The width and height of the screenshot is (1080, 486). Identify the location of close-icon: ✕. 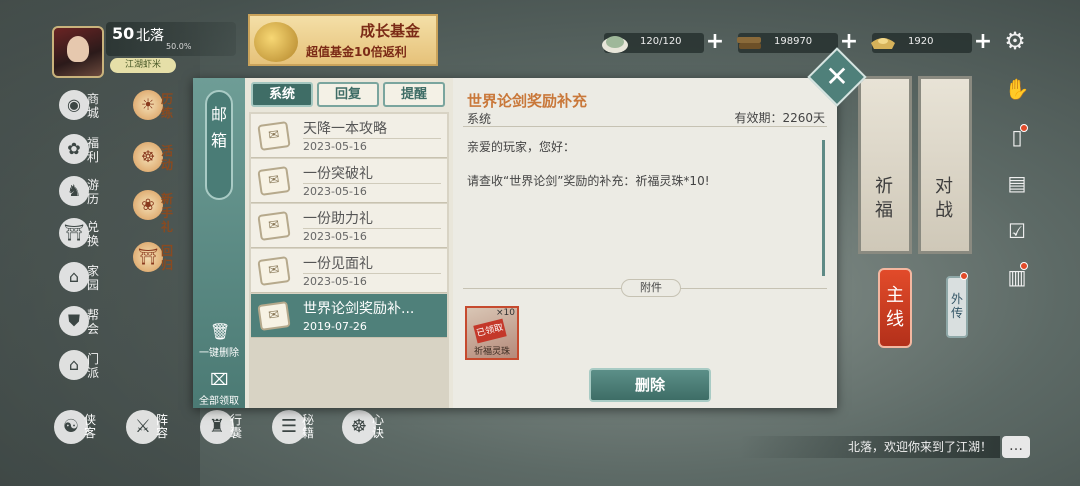
(837, 76).